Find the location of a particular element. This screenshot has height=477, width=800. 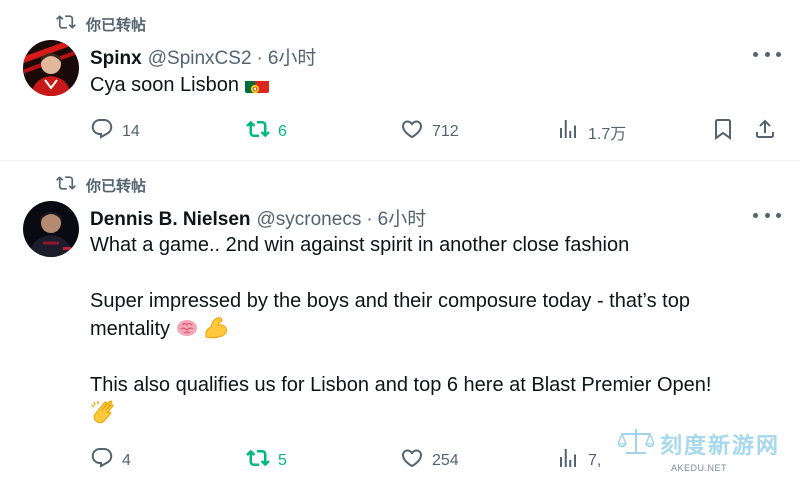

tweet-header: Dennis B. Nielsen @sycronecs · 6小时 is located at coordinates (258, 217).